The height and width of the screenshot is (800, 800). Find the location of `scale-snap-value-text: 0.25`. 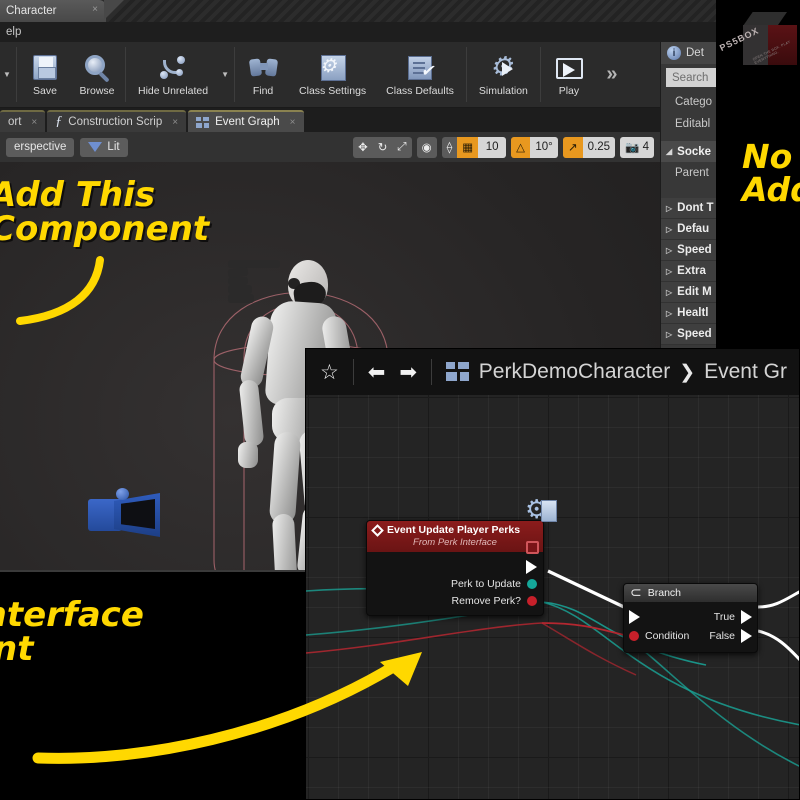

scale-snap-value-text: 0.25 is located at coordinates (599, 147).